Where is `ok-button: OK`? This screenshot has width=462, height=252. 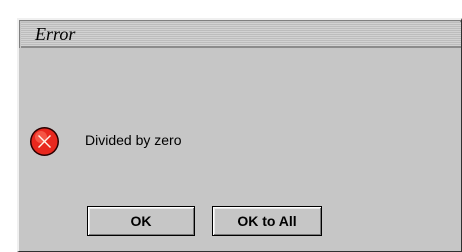
ok-button: OK is located at coordinates (141, 221).